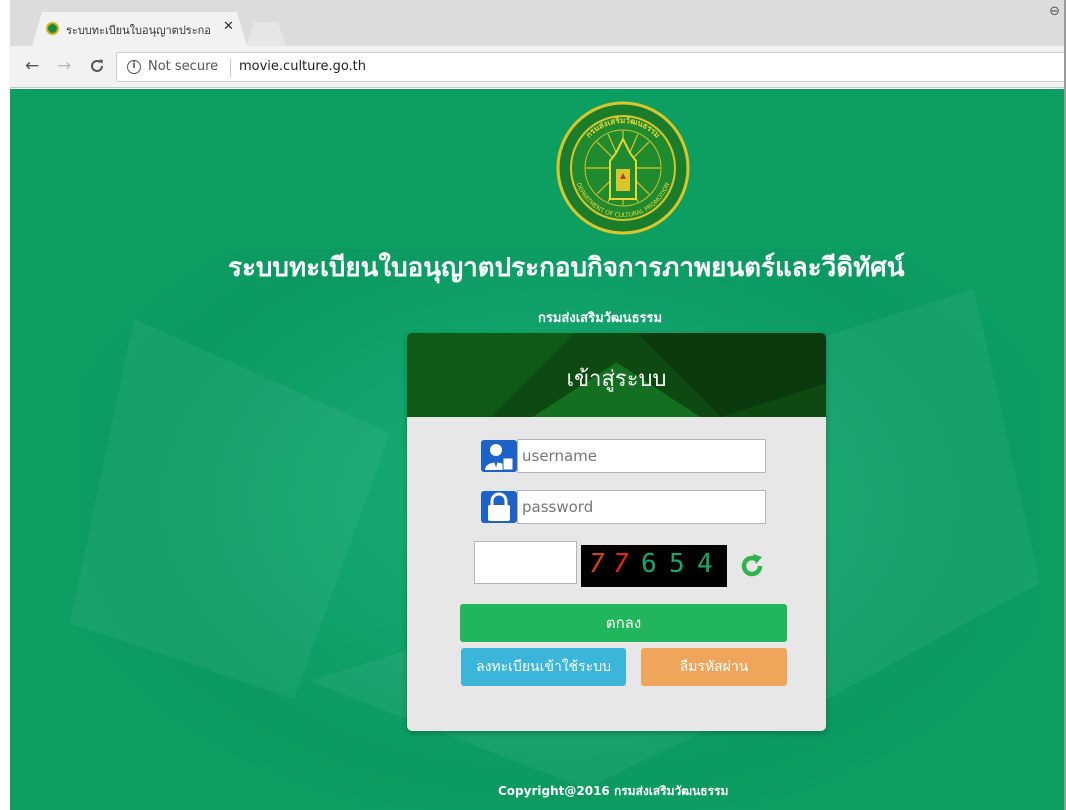 The width and height of the screenshot is (1066, 810). I want to click on page-subtitle: กรมส่งเสริมวัฒนธรรม, so click(600, 318).